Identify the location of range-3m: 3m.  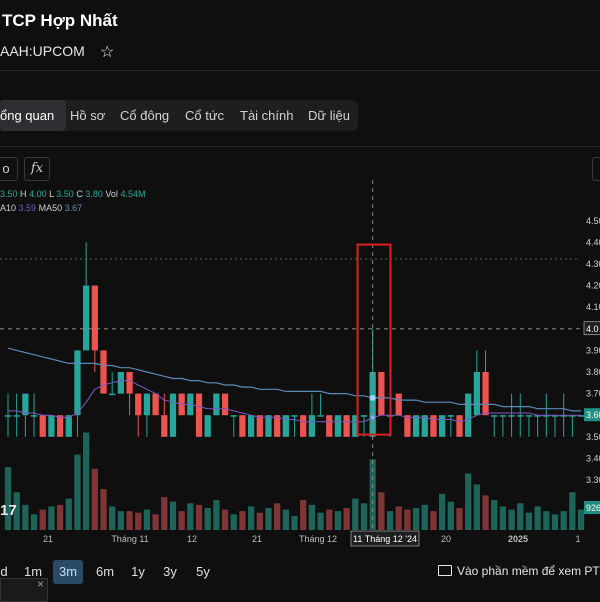
(68, 572).